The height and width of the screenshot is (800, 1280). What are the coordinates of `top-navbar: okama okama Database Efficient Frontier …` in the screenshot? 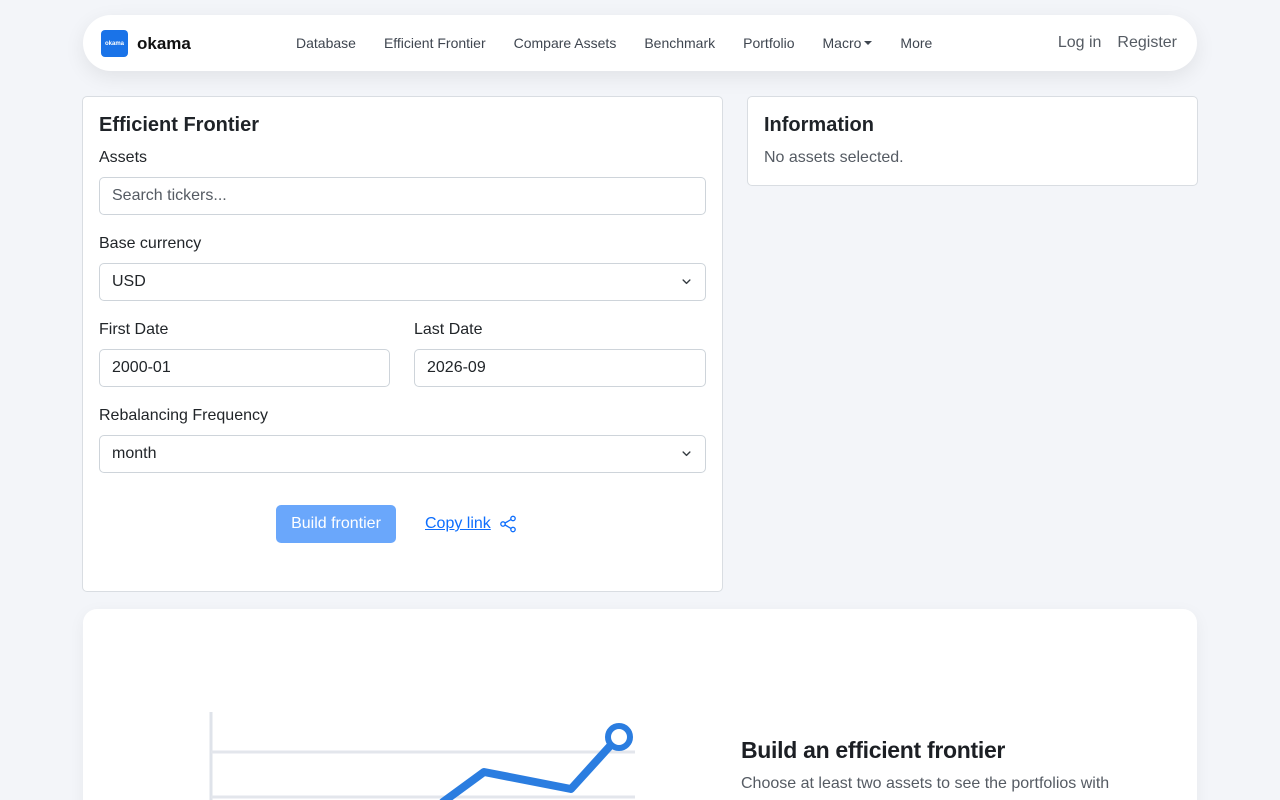 It's located at (640, 43).